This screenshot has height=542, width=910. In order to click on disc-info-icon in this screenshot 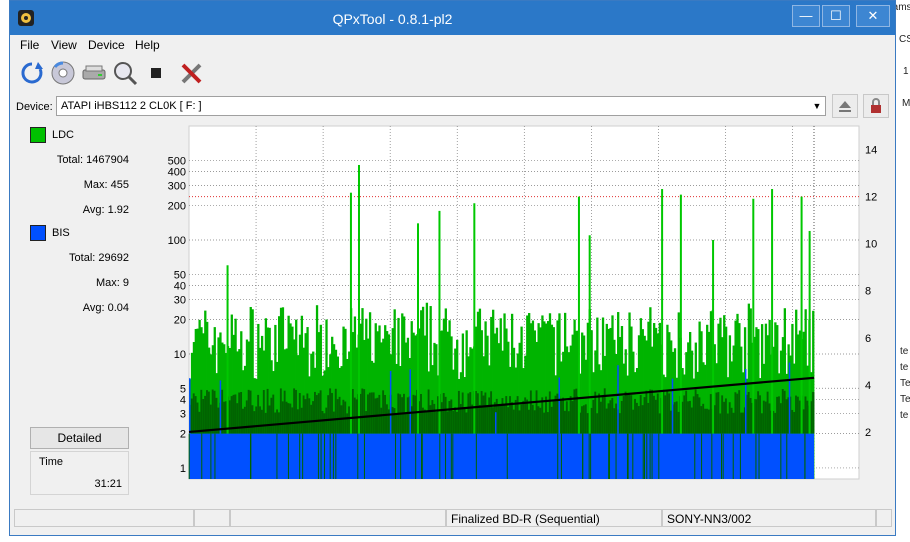, I will do `click(63, 73)`.